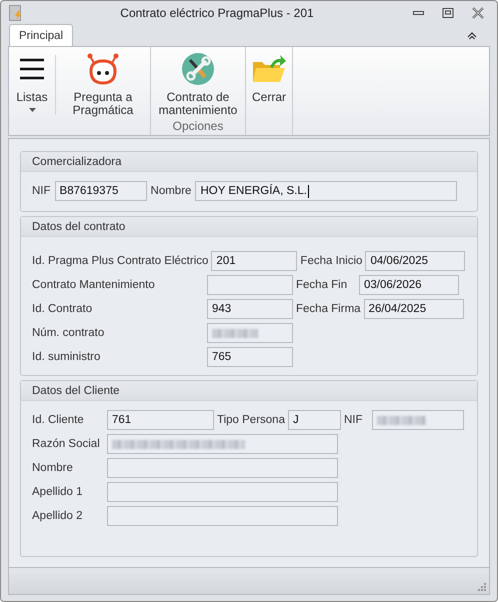  Describe the element at coordinates (63, 309) in the screenshot. I see `field-label: Id. Contrato` at that location.